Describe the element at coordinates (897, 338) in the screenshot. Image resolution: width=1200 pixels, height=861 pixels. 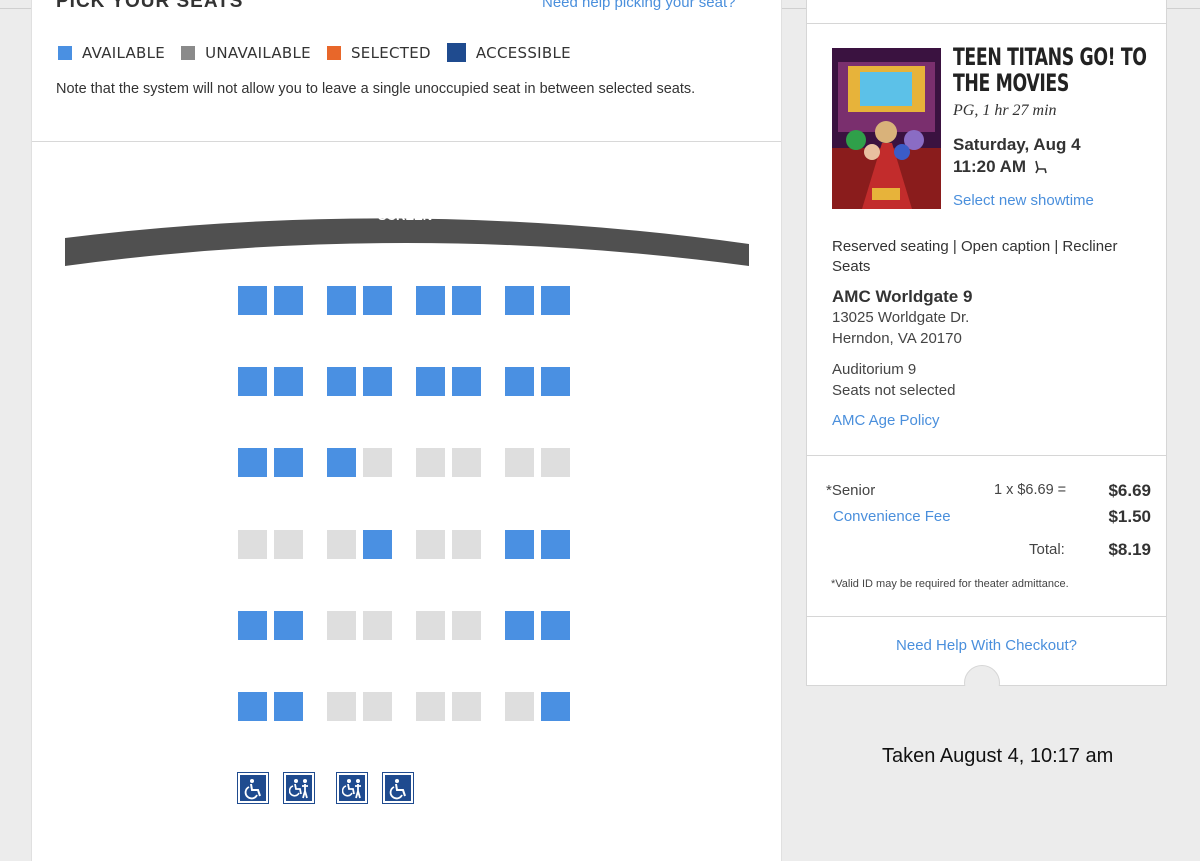
I see `theater-address-line2: Herndon, VA 20170` at that location.